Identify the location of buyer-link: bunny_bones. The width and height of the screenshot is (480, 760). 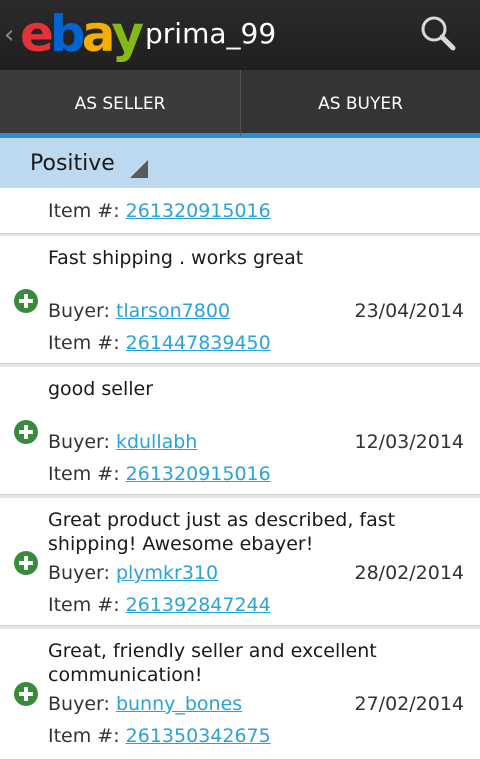
(179, 704).